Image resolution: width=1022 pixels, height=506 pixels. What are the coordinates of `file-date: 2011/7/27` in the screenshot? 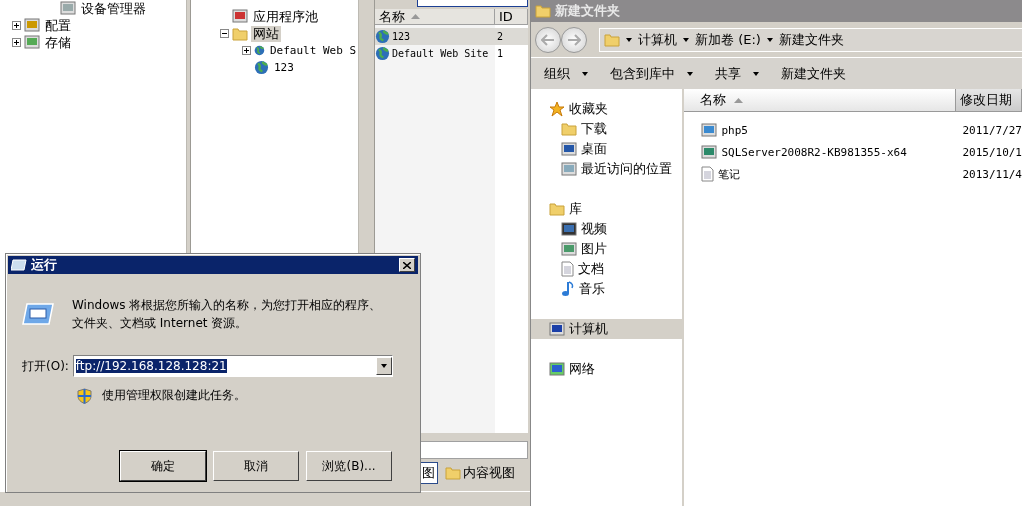 It's located at (991, 130).